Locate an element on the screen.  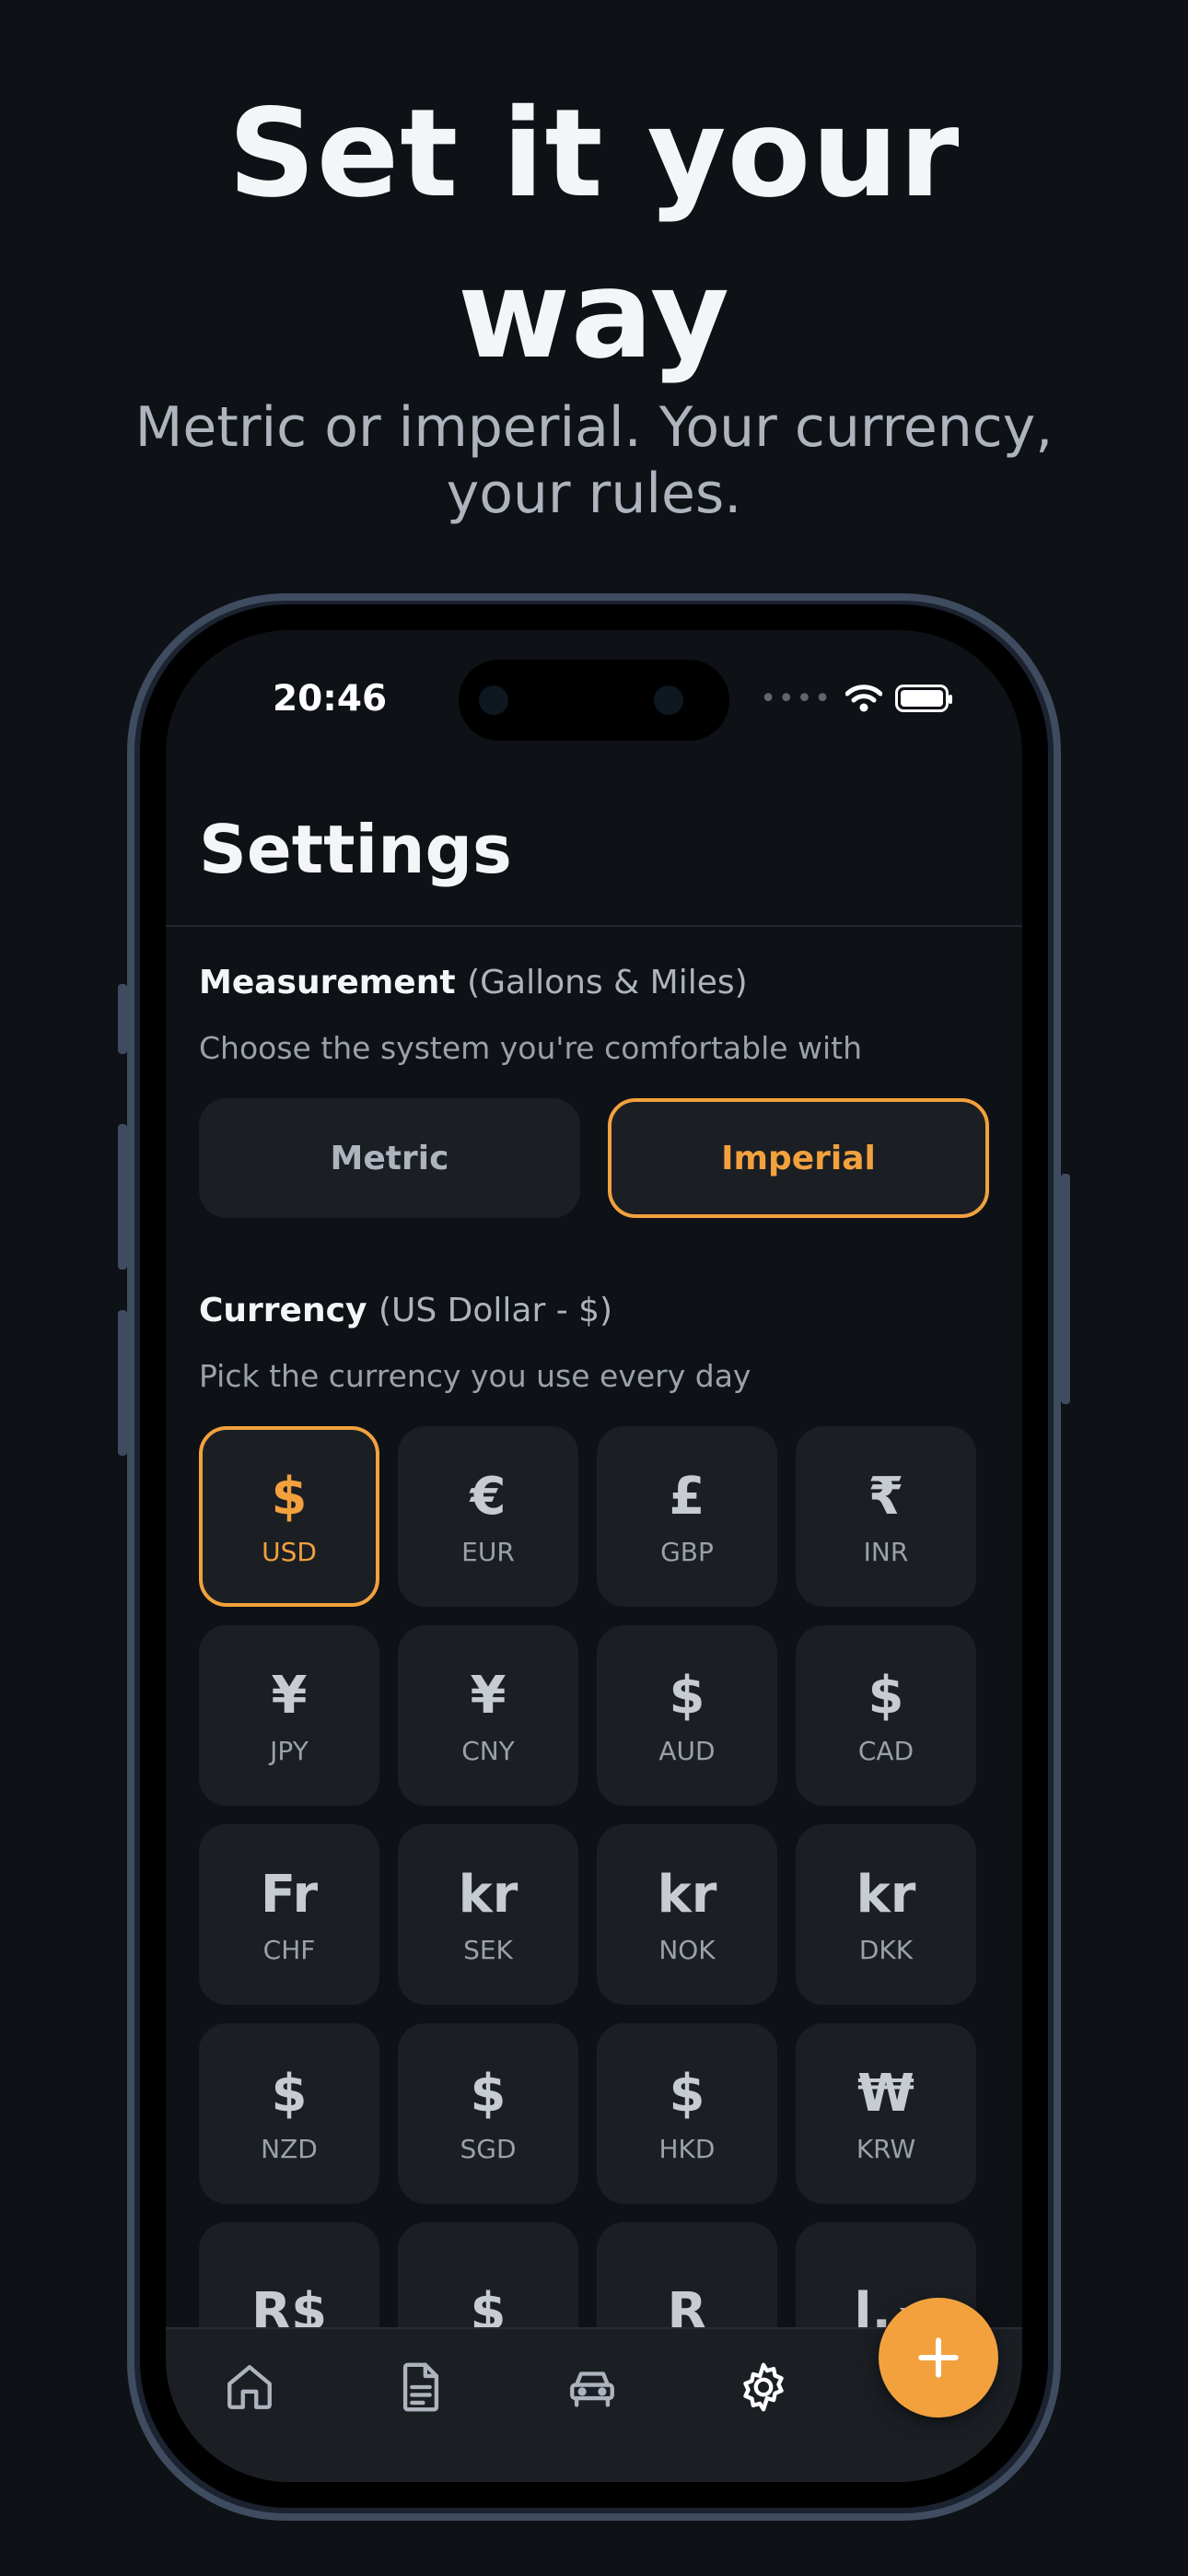
currency-option: £ GBP is located at coordinates (687, 1516).